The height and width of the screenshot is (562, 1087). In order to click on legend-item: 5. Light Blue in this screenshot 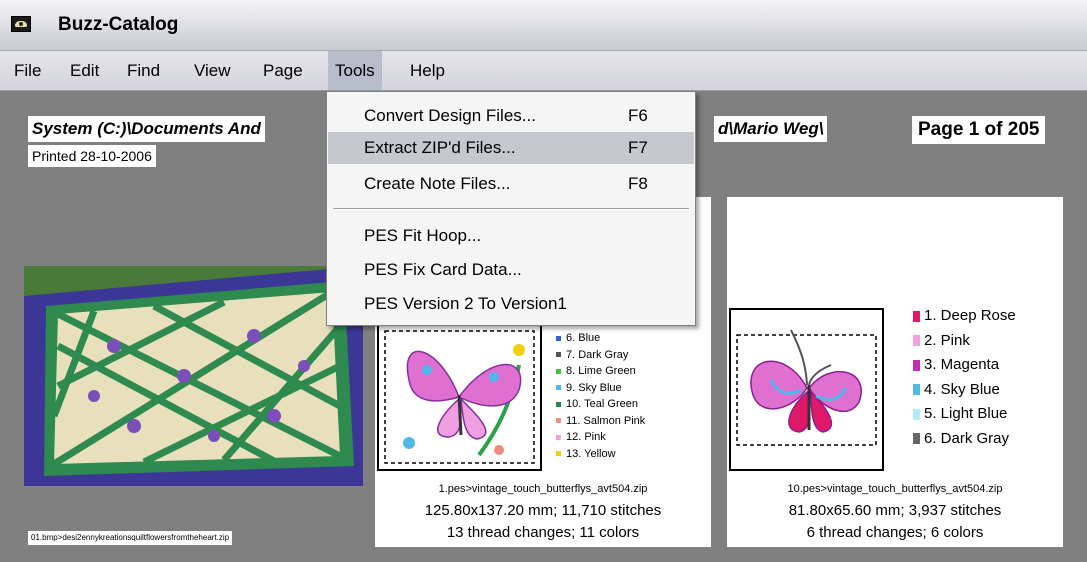, I will do `click(964, 417)`.